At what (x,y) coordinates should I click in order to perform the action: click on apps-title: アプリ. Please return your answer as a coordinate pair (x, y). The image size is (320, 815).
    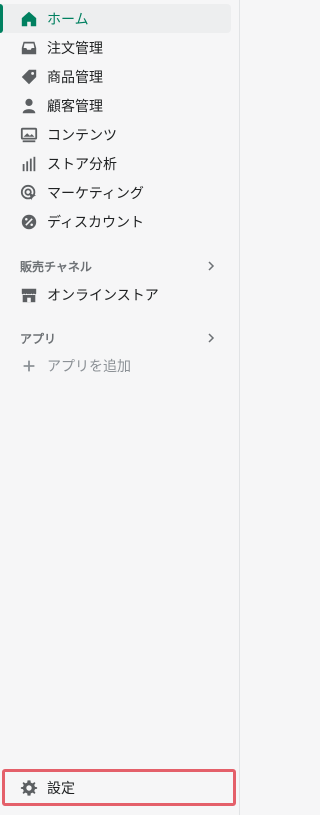
    Looking at the image, I should click on (38, 338).